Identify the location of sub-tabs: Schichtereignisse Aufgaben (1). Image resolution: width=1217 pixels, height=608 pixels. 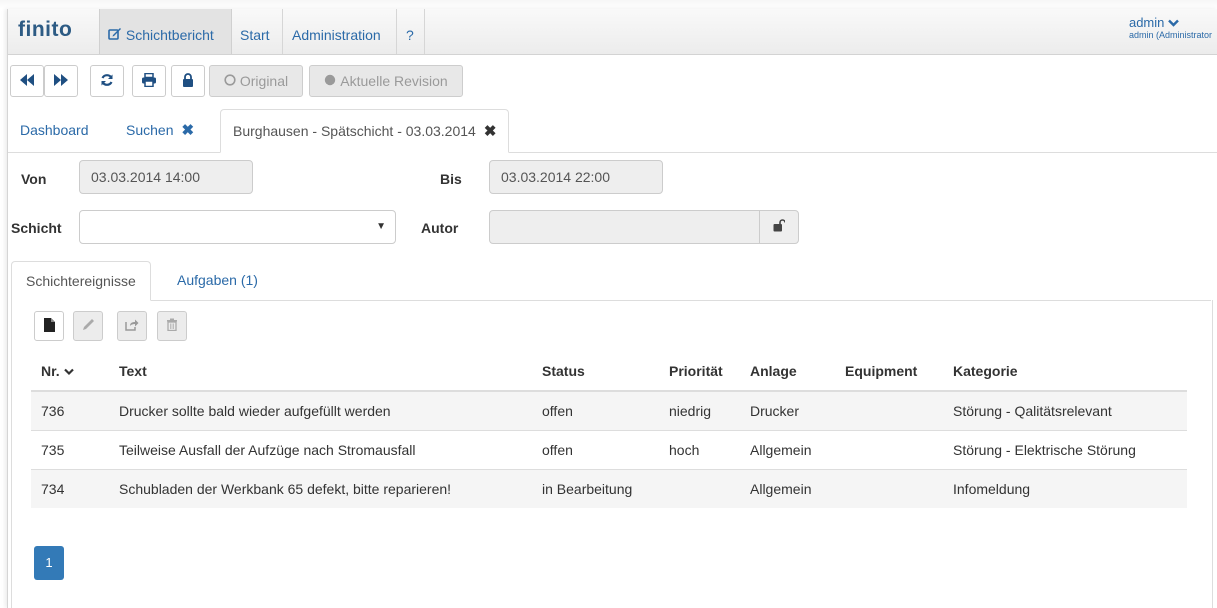
(611, 281).